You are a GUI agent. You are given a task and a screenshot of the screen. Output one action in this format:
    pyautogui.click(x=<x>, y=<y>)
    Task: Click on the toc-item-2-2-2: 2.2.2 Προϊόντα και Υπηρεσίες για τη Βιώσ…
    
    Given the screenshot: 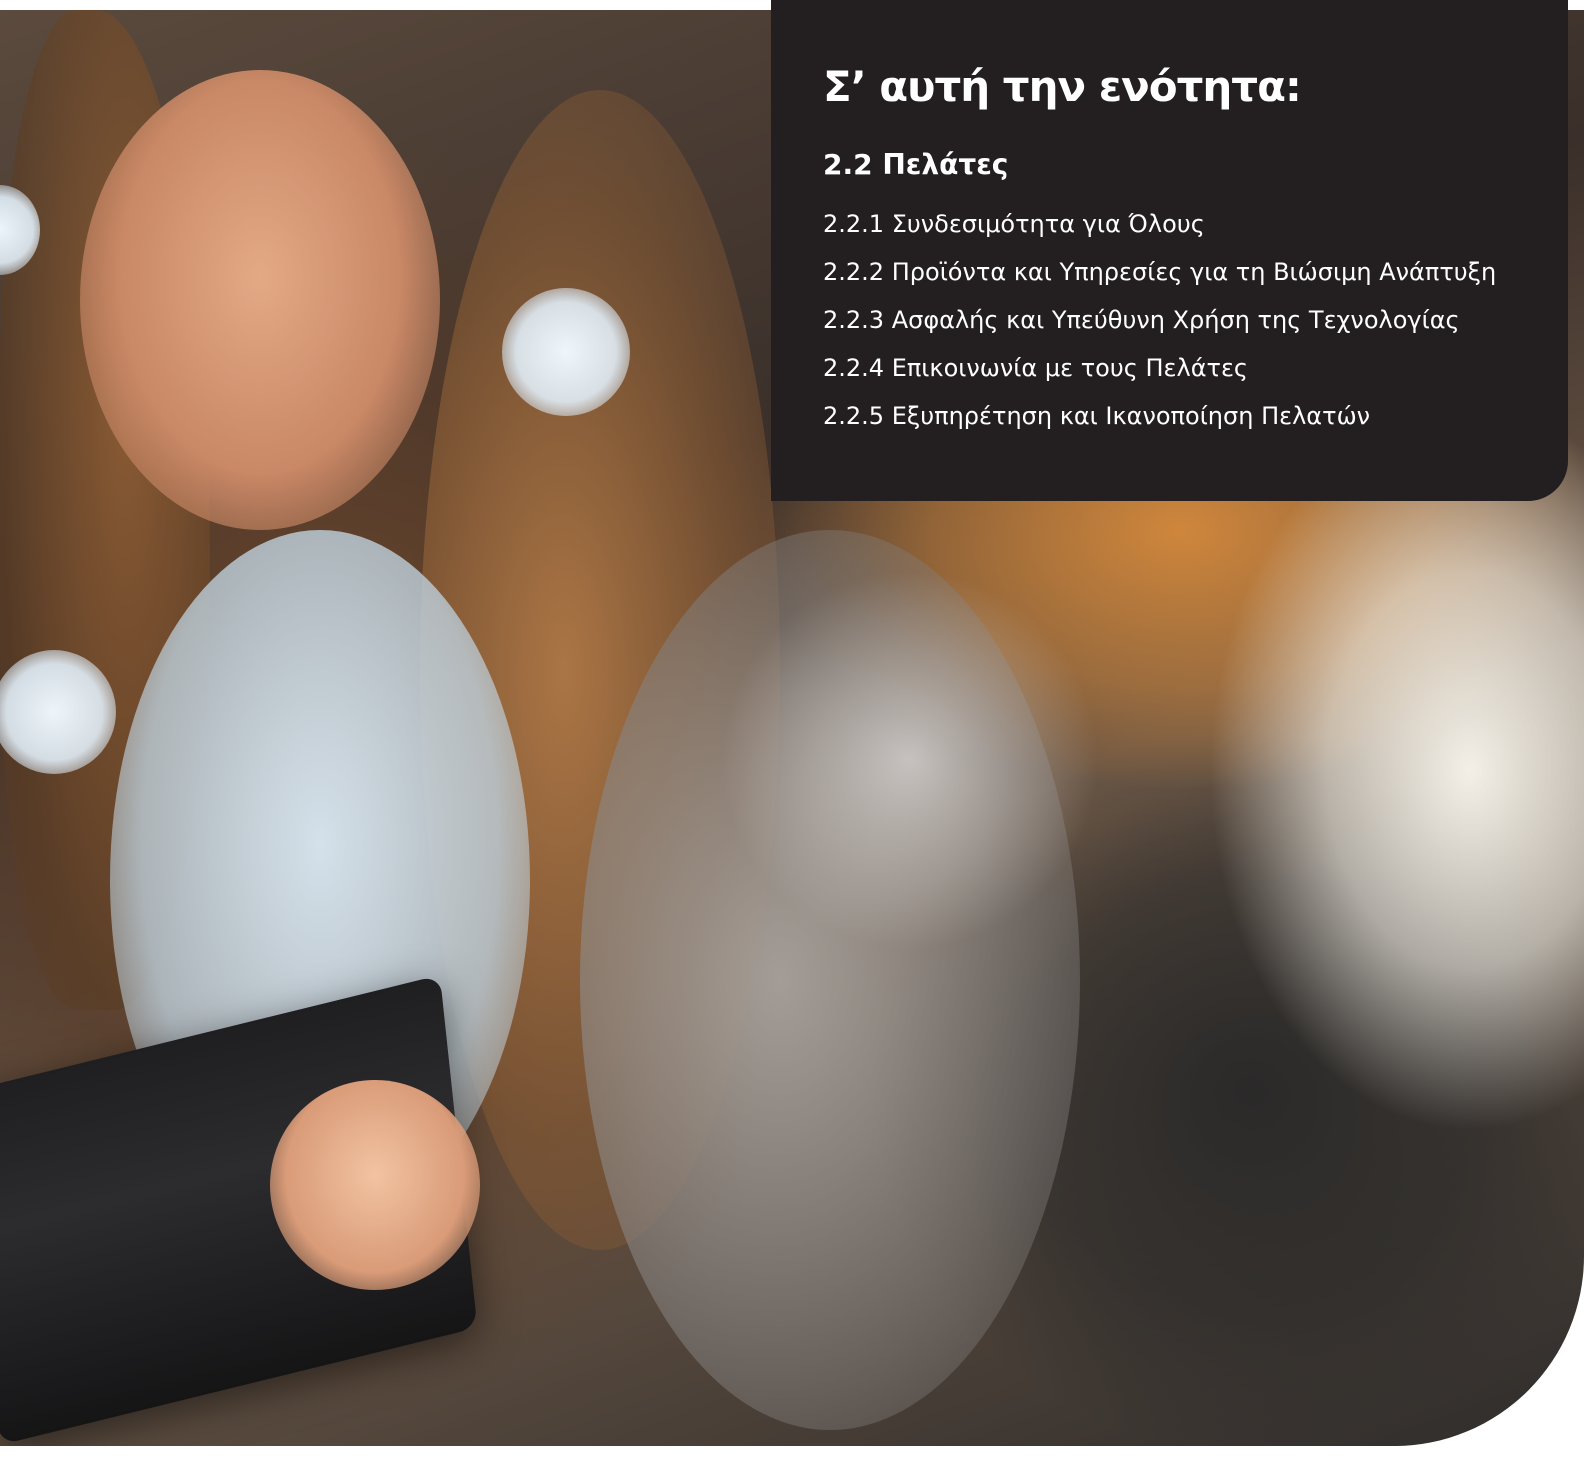 What is the action you would take?
    pyautogui.click(x=1159, y=272)
    